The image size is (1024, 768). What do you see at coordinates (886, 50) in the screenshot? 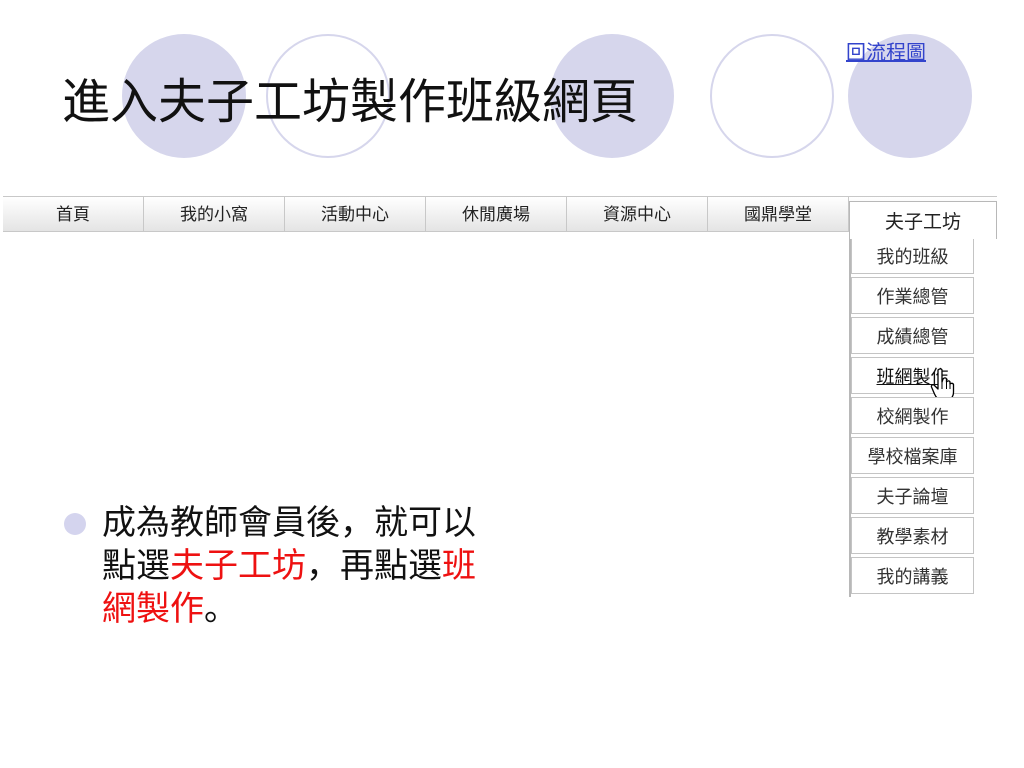
I see `back-to-flowchart-link: 回流程圖` at bounding box center [886, 50].